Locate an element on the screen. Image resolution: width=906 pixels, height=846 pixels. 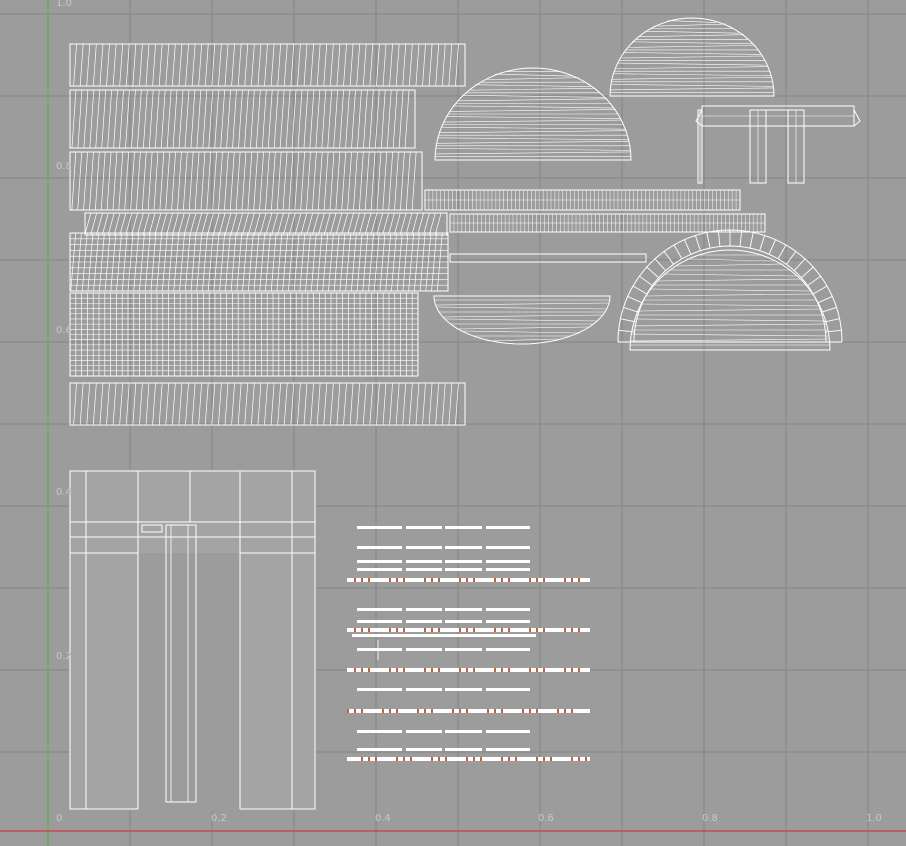
v-tick-label-0.4: 0.4 is located at coordinates (64, 492).